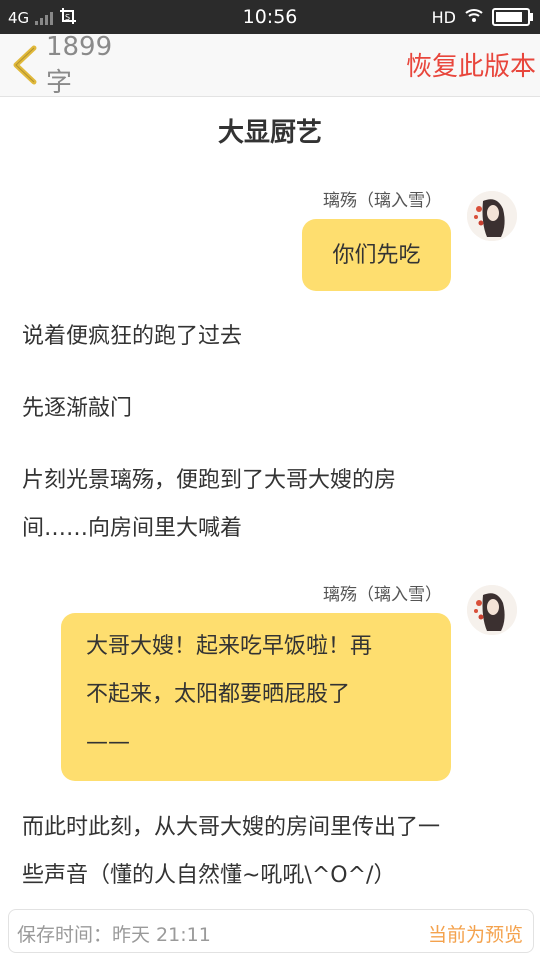 The image size is (540, 960). Describe the element at coordinates (269, 133) in the screenshot. I see `chapter-title: 大显厨艺` at that location.